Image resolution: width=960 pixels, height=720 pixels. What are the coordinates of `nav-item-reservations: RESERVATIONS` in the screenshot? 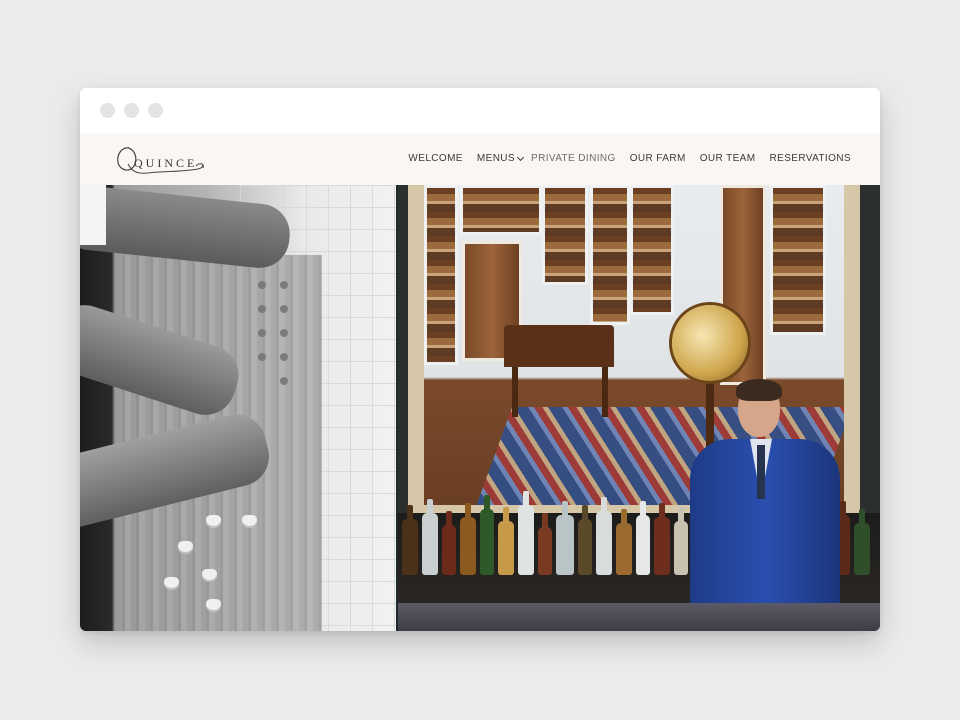 It's located at (811, 158).